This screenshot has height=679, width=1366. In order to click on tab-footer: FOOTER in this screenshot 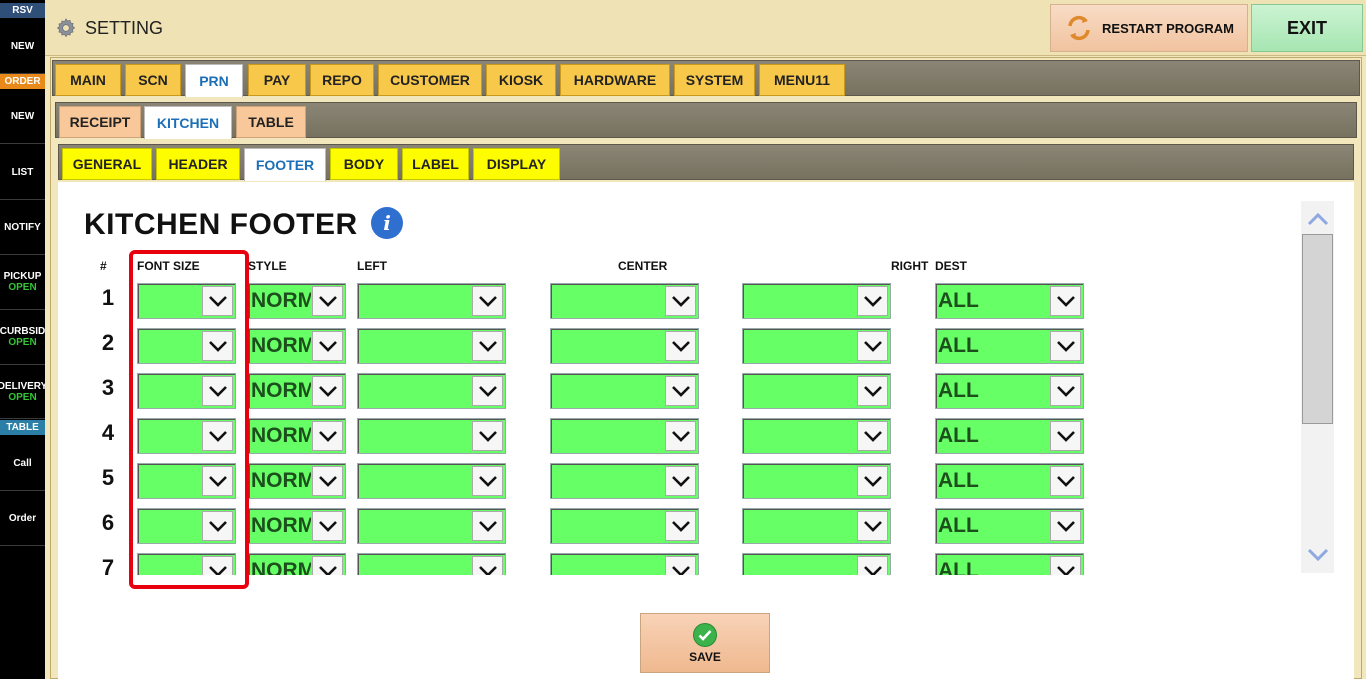, I will do `click(285, 164)`.